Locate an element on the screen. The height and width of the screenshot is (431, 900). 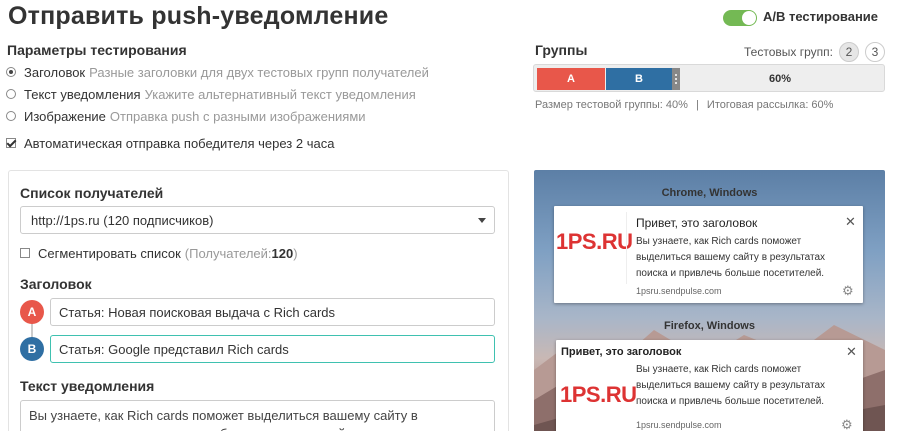
group-split-bar: A B 60% is located at coordinates (709, 78).